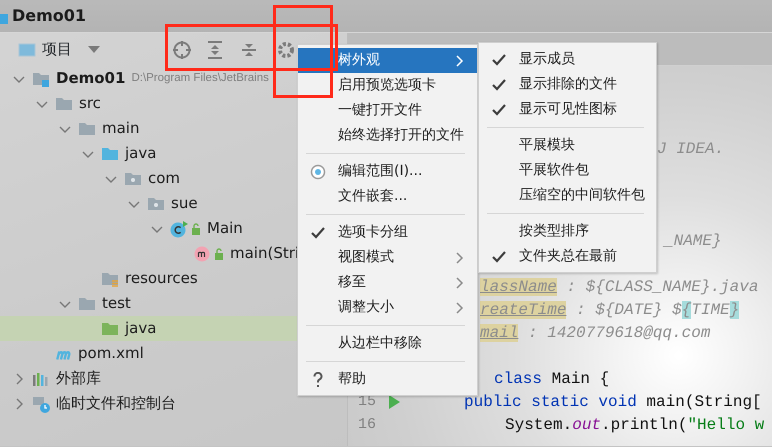 This screenshot has height=447, width=772. Describe the element at coordinates (387, 110) in the screenshot. I see `menu-item: 一键打开文件` at that location.